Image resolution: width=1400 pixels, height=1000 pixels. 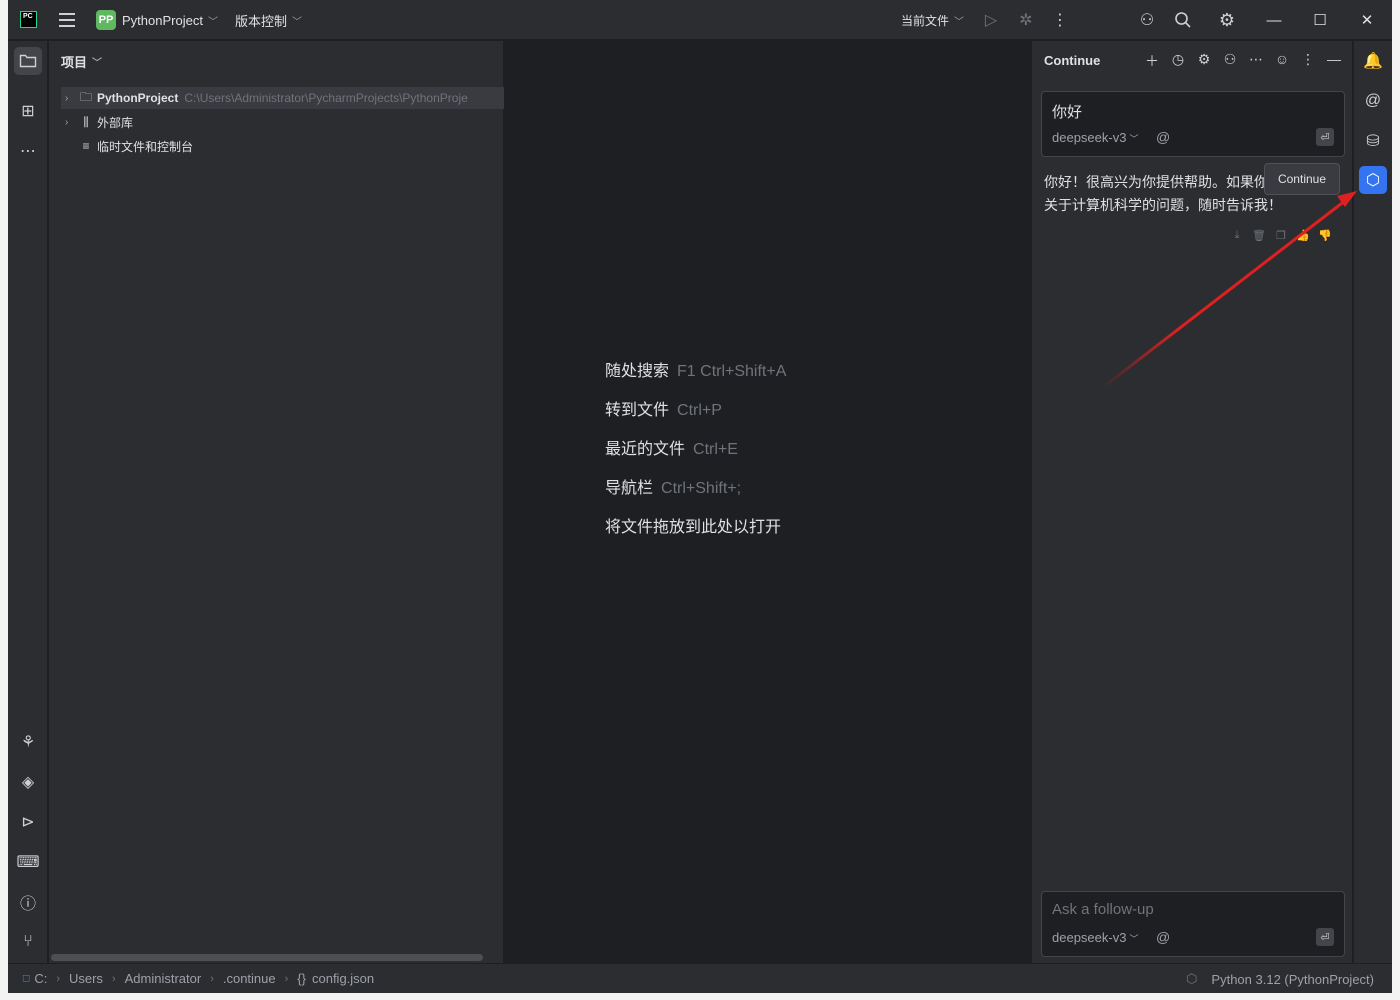 I want to click on git-button: ⑂, so click(x=28, y=942).